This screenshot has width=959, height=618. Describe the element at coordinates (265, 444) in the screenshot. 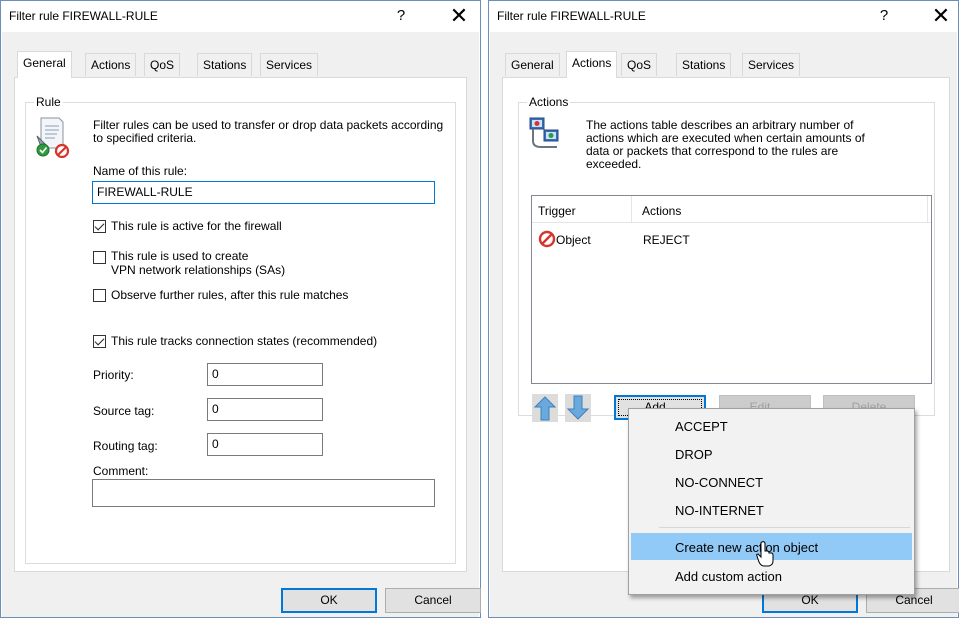

I see `routing-tag-input: 0` at that location.